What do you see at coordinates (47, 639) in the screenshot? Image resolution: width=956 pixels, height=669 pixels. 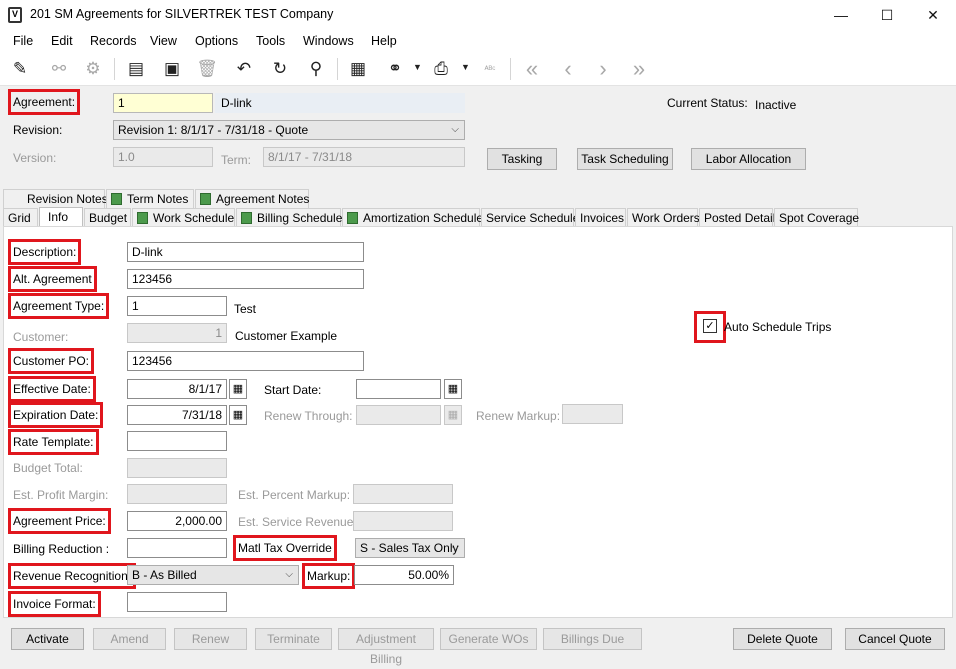 I see `activate-button: Activate` at bounding box center [47, 639].